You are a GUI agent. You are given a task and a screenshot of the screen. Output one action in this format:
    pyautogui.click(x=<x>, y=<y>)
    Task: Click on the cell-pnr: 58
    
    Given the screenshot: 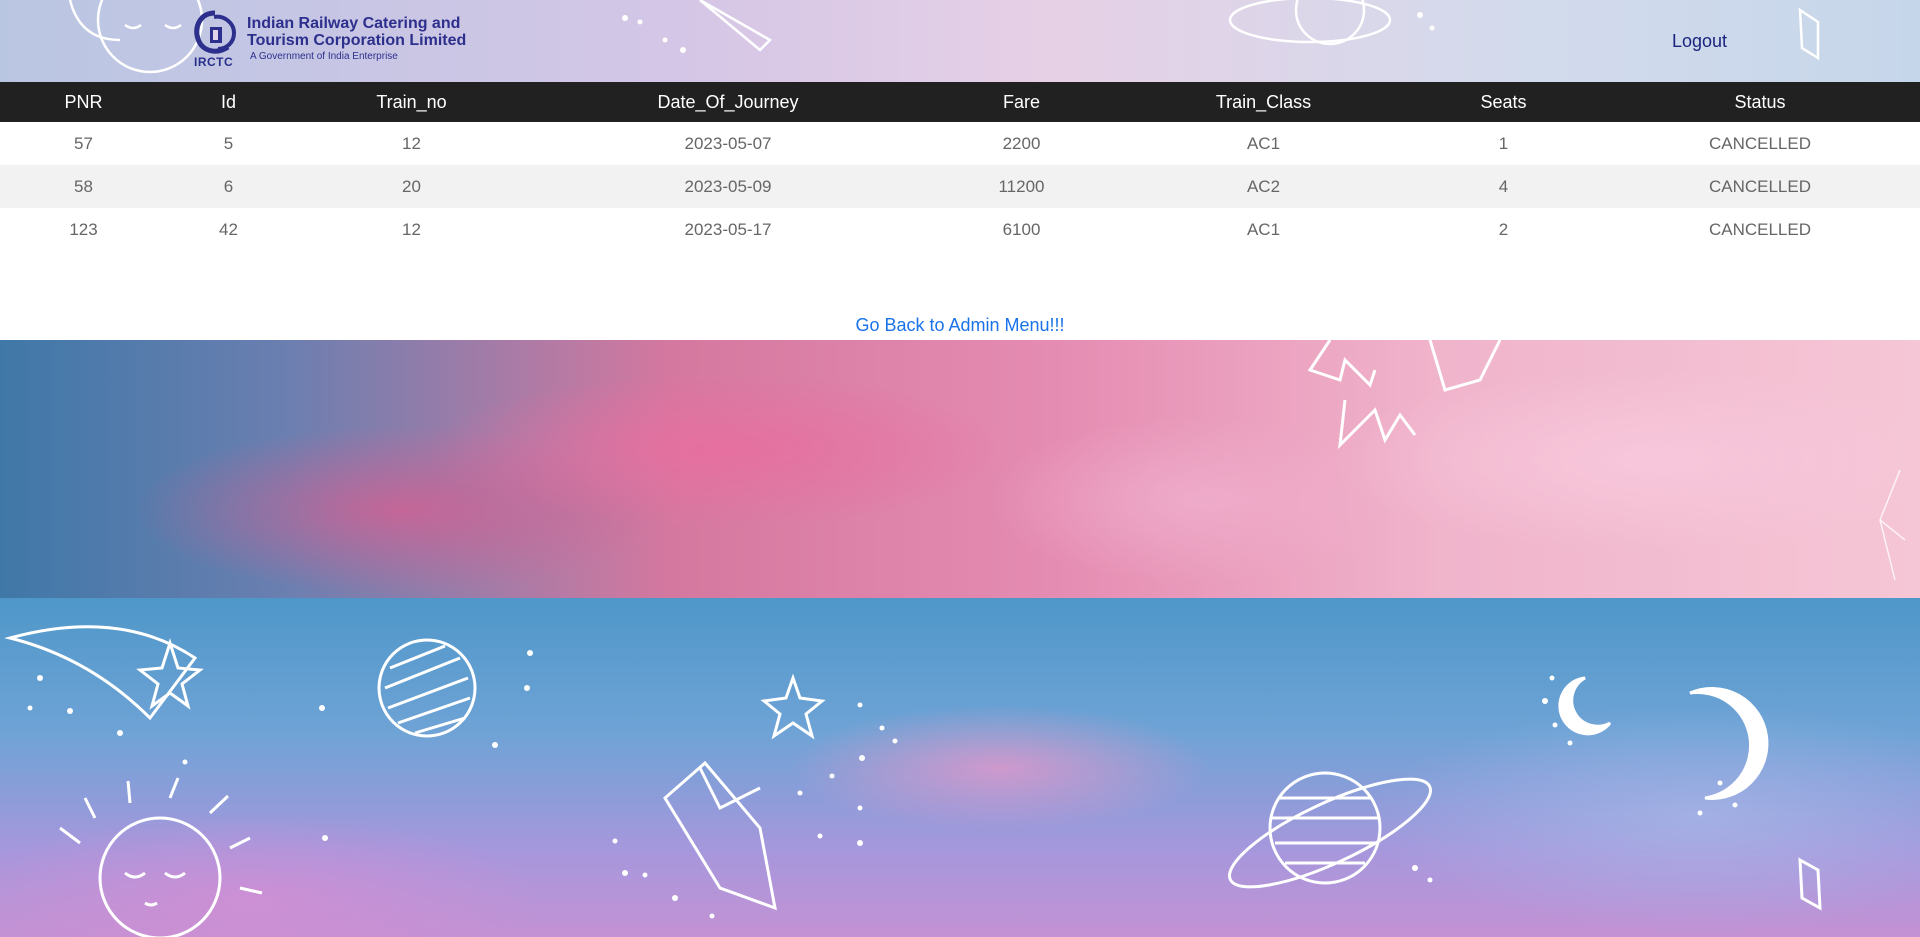 What is the action you would take?
    pyautogui.click(x=83, y=186)
    